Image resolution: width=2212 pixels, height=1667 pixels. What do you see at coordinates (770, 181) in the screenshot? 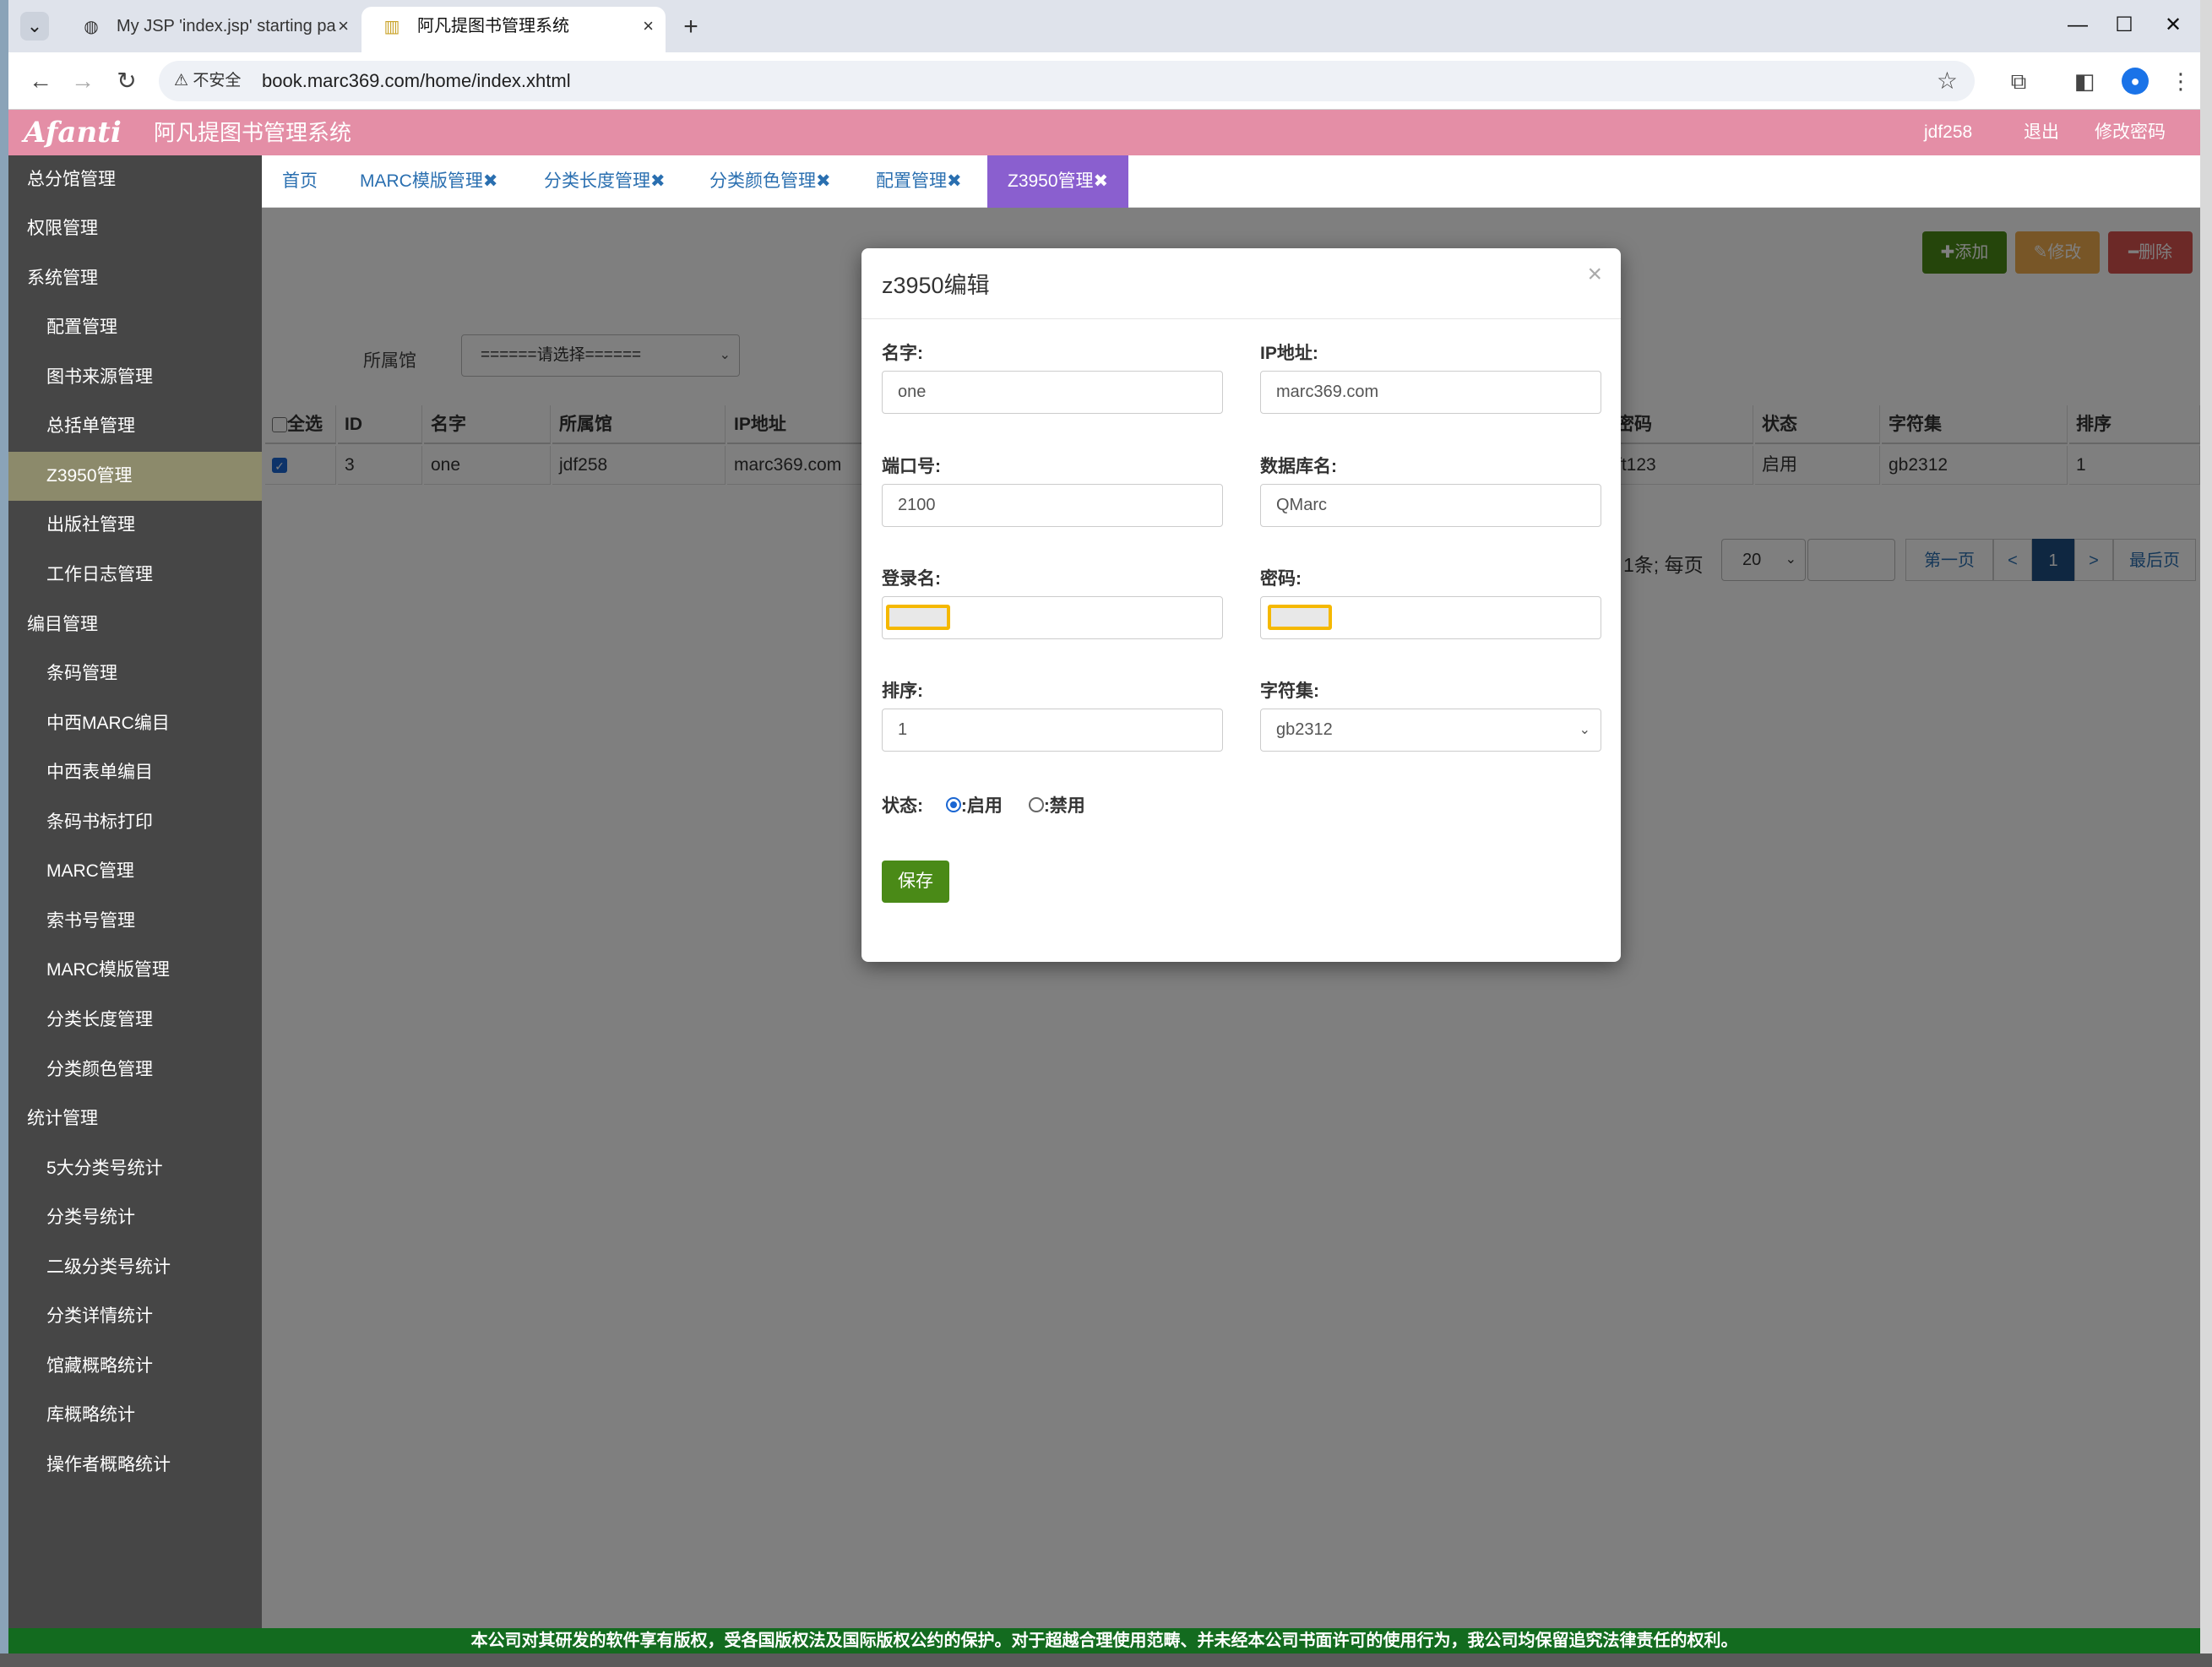
I see `tab-class-color: 分类颜色管理✖` at bounding box center [770, 181].